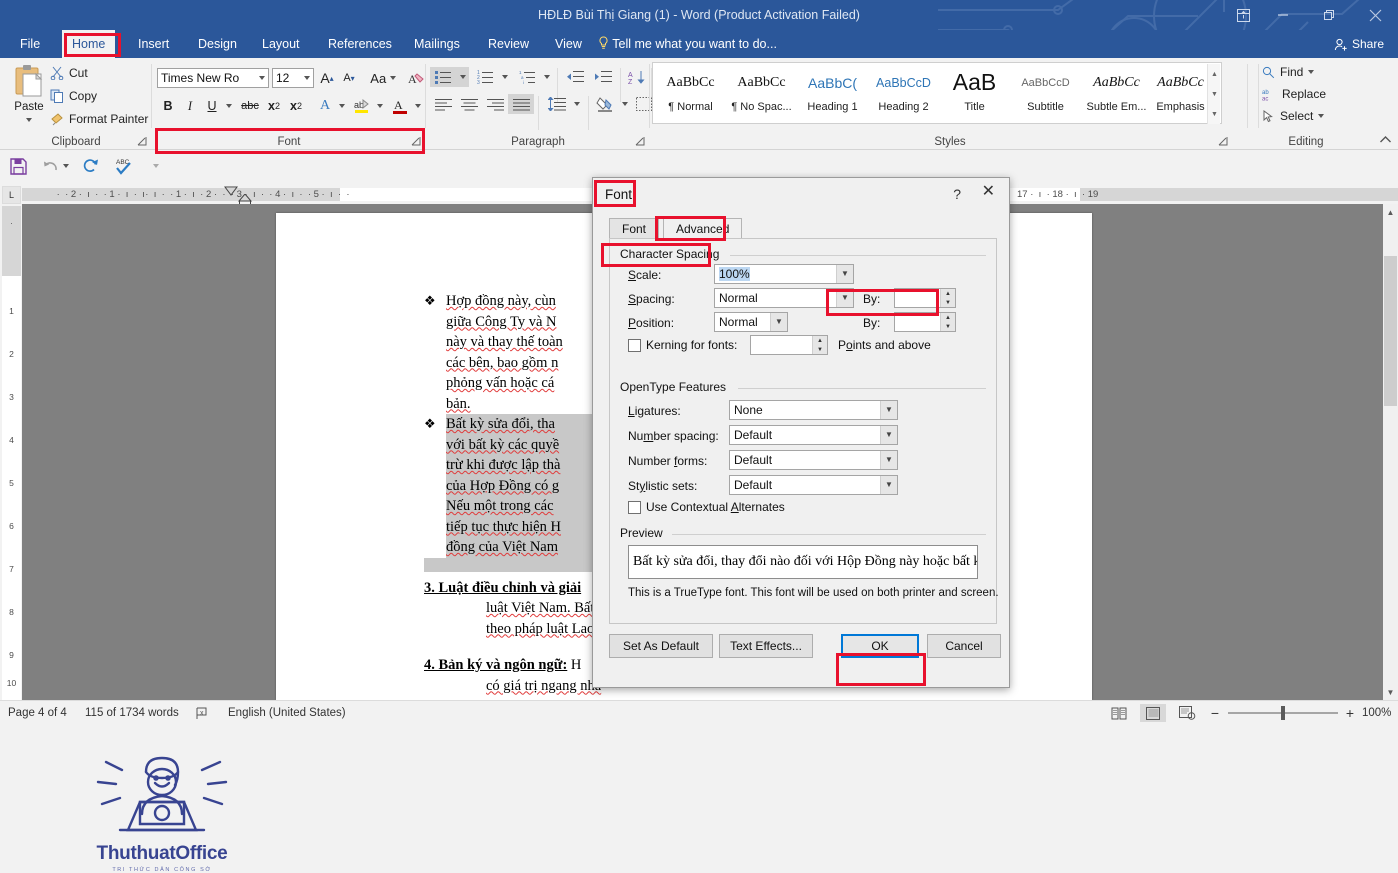  Describe the element at coordinates (1045, 93) in the screenshot. I see `style-subtitle: AaBbCcD Subtitle` at that location.